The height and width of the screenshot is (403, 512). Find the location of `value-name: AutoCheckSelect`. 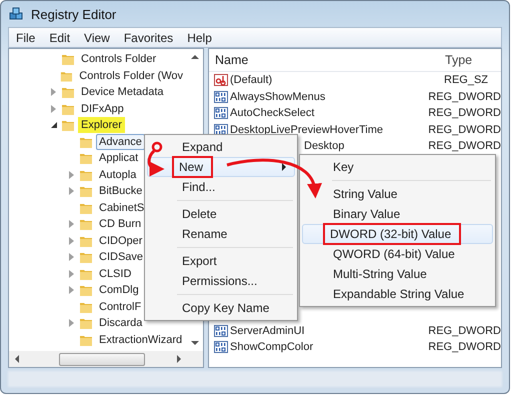

value-name: AutoCheckSelect is located at coordinates (272, 113).